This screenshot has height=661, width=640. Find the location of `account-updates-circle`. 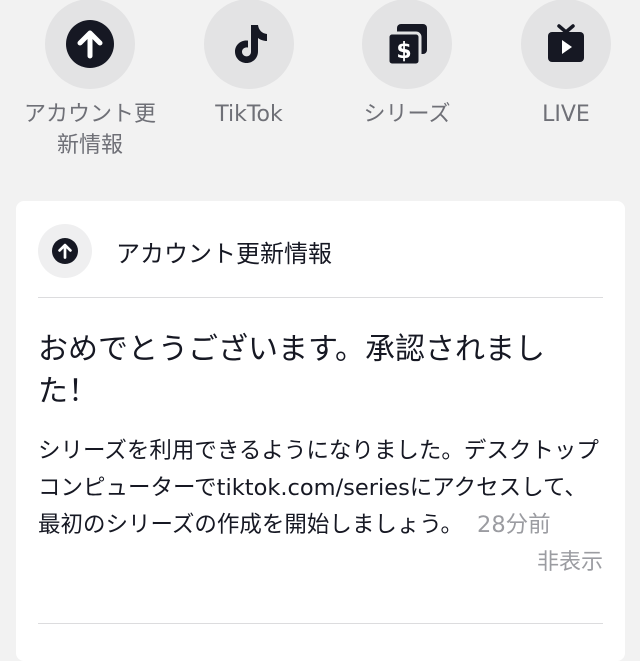

account-updates-circle is located at coordinates (90, 44).